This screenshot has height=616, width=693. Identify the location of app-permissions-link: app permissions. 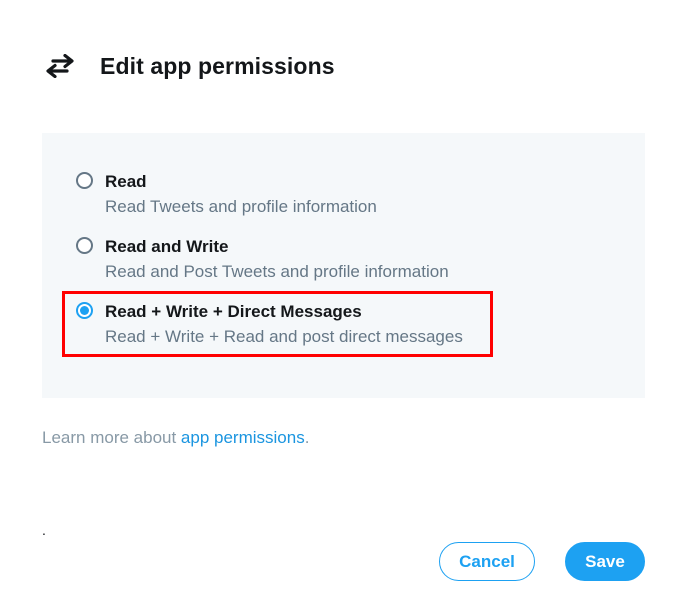
(243, 437).